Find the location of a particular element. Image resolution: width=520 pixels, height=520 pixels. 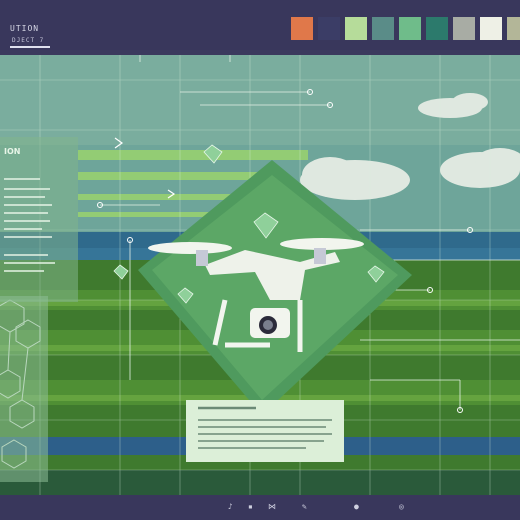

description-text-lines is located at coordinates (265, 427).